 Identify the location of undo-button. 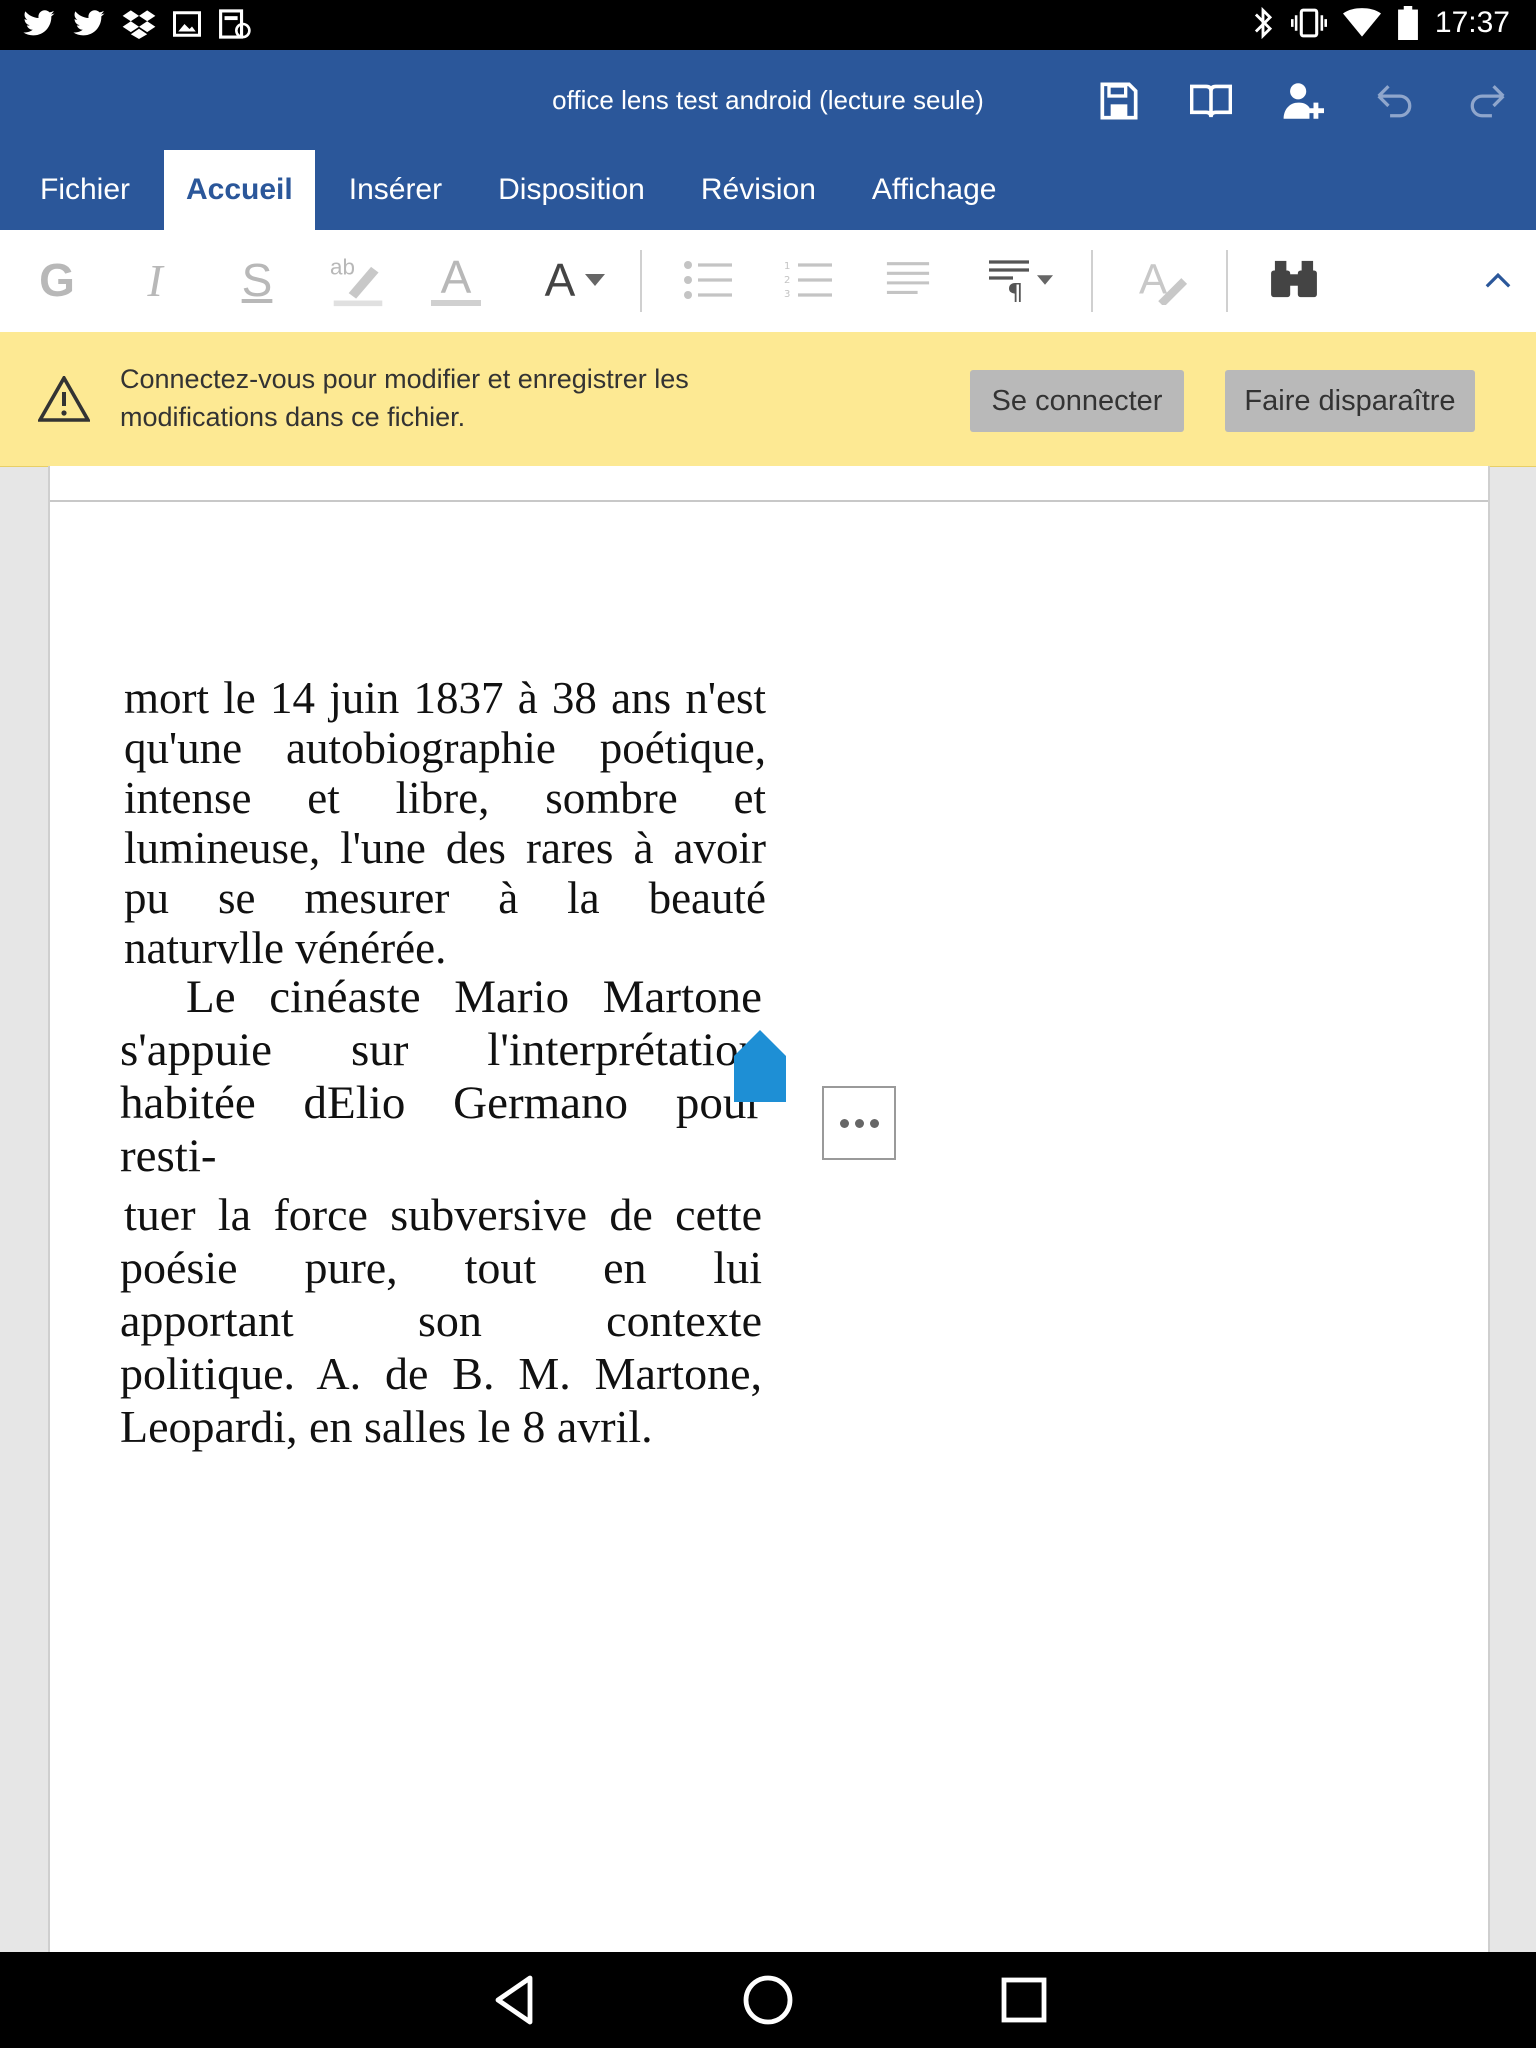
(1395, 101).